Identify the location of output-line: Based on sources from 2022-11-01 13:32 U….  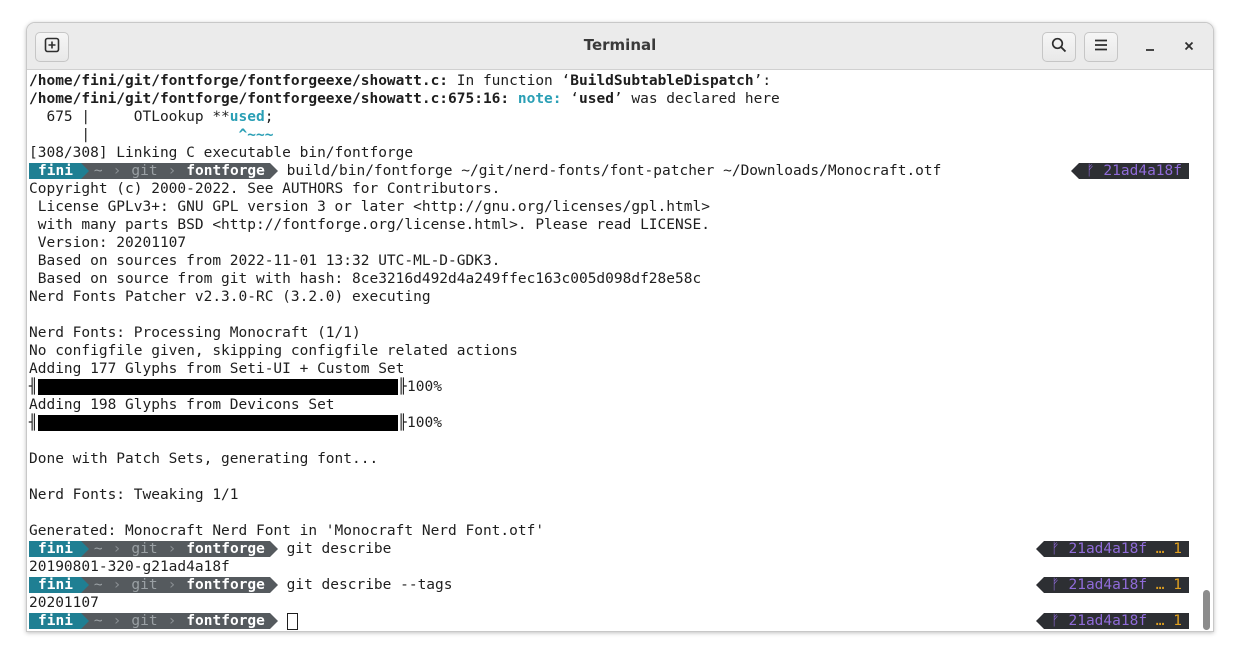
(265, 261).